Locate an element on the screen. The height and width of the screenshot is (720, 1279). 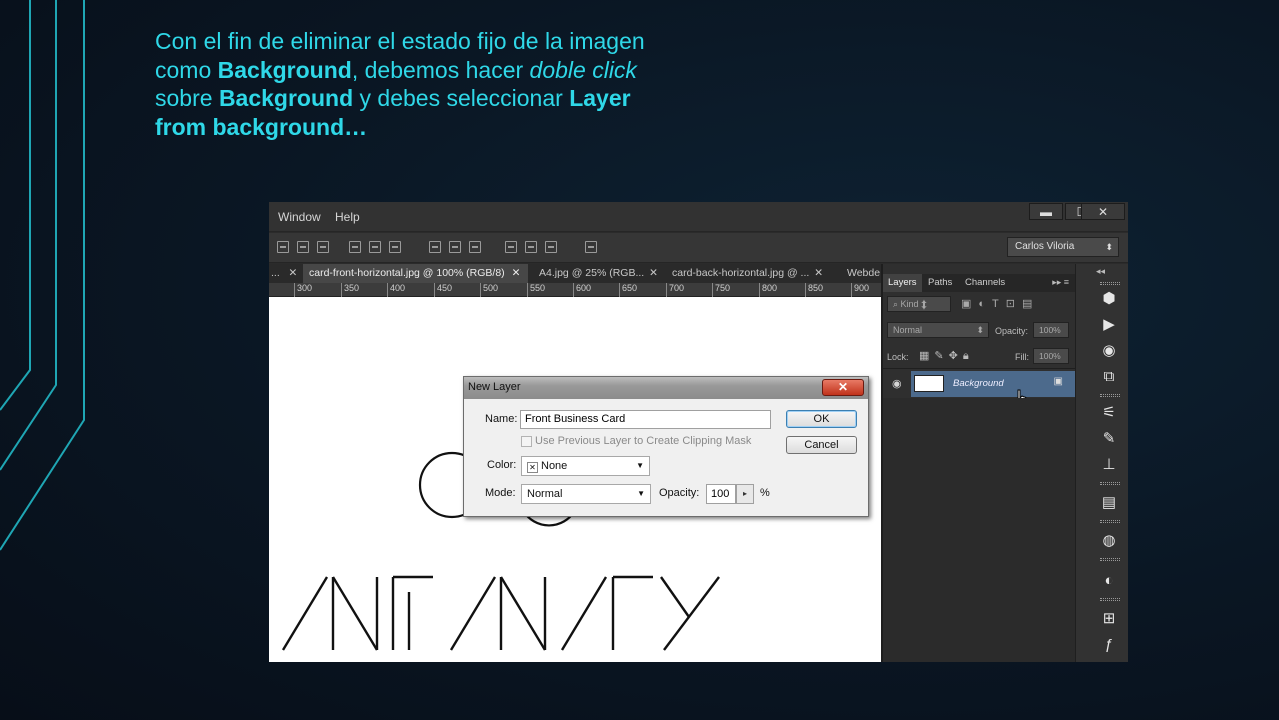
adjustments-icon: ◐ is located at coordinates (1109, 581).